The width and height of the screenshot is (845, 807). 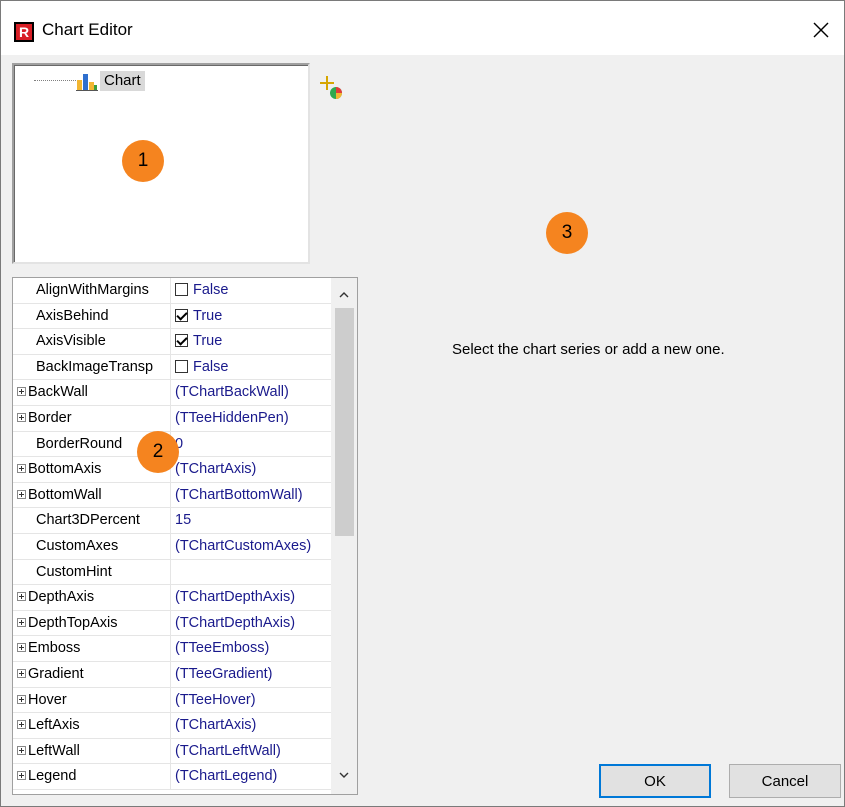 I want to click on close-button, so click(x=821, y=30).